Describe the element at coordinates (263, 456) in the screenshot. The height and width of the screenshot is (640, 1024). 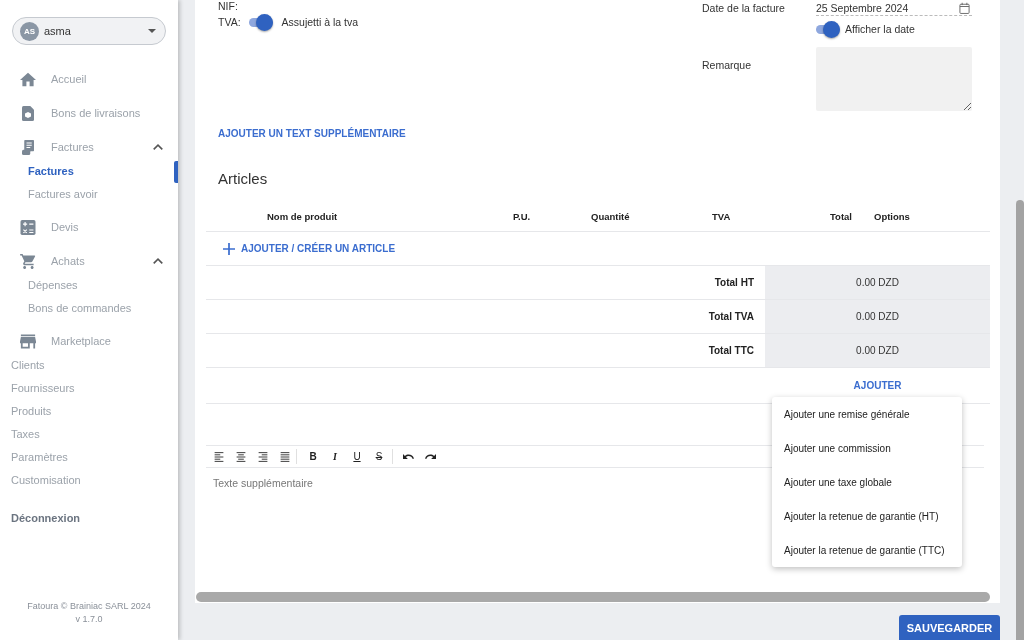
I see `align-right-icon` at that location.